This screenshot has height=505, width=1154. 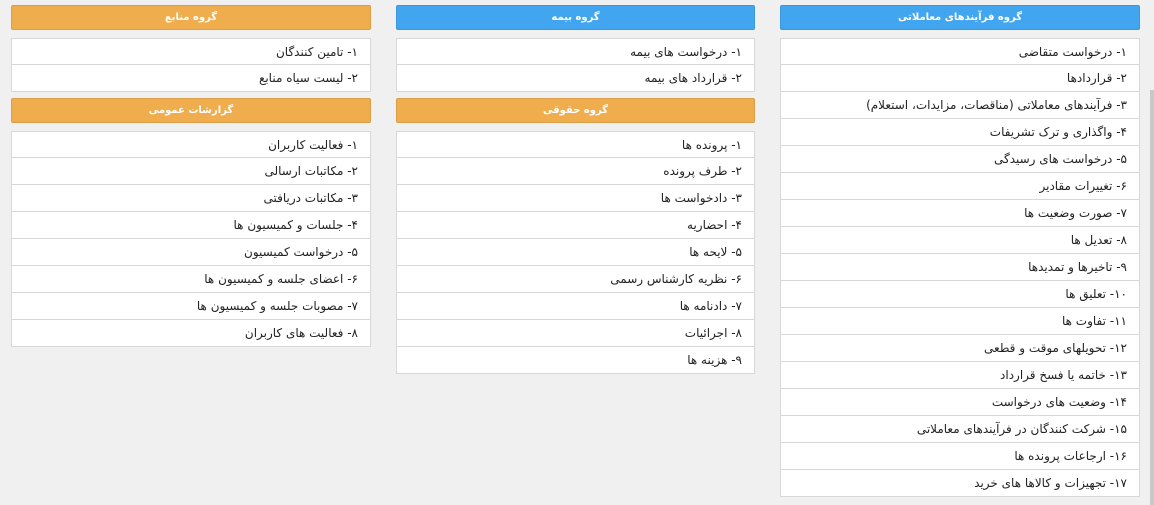 What do you see at coordinates (575, 171) in the screenshot?
I see `legal-item-2: ۲- طرف پرونده` at bounding box center [575, 171].